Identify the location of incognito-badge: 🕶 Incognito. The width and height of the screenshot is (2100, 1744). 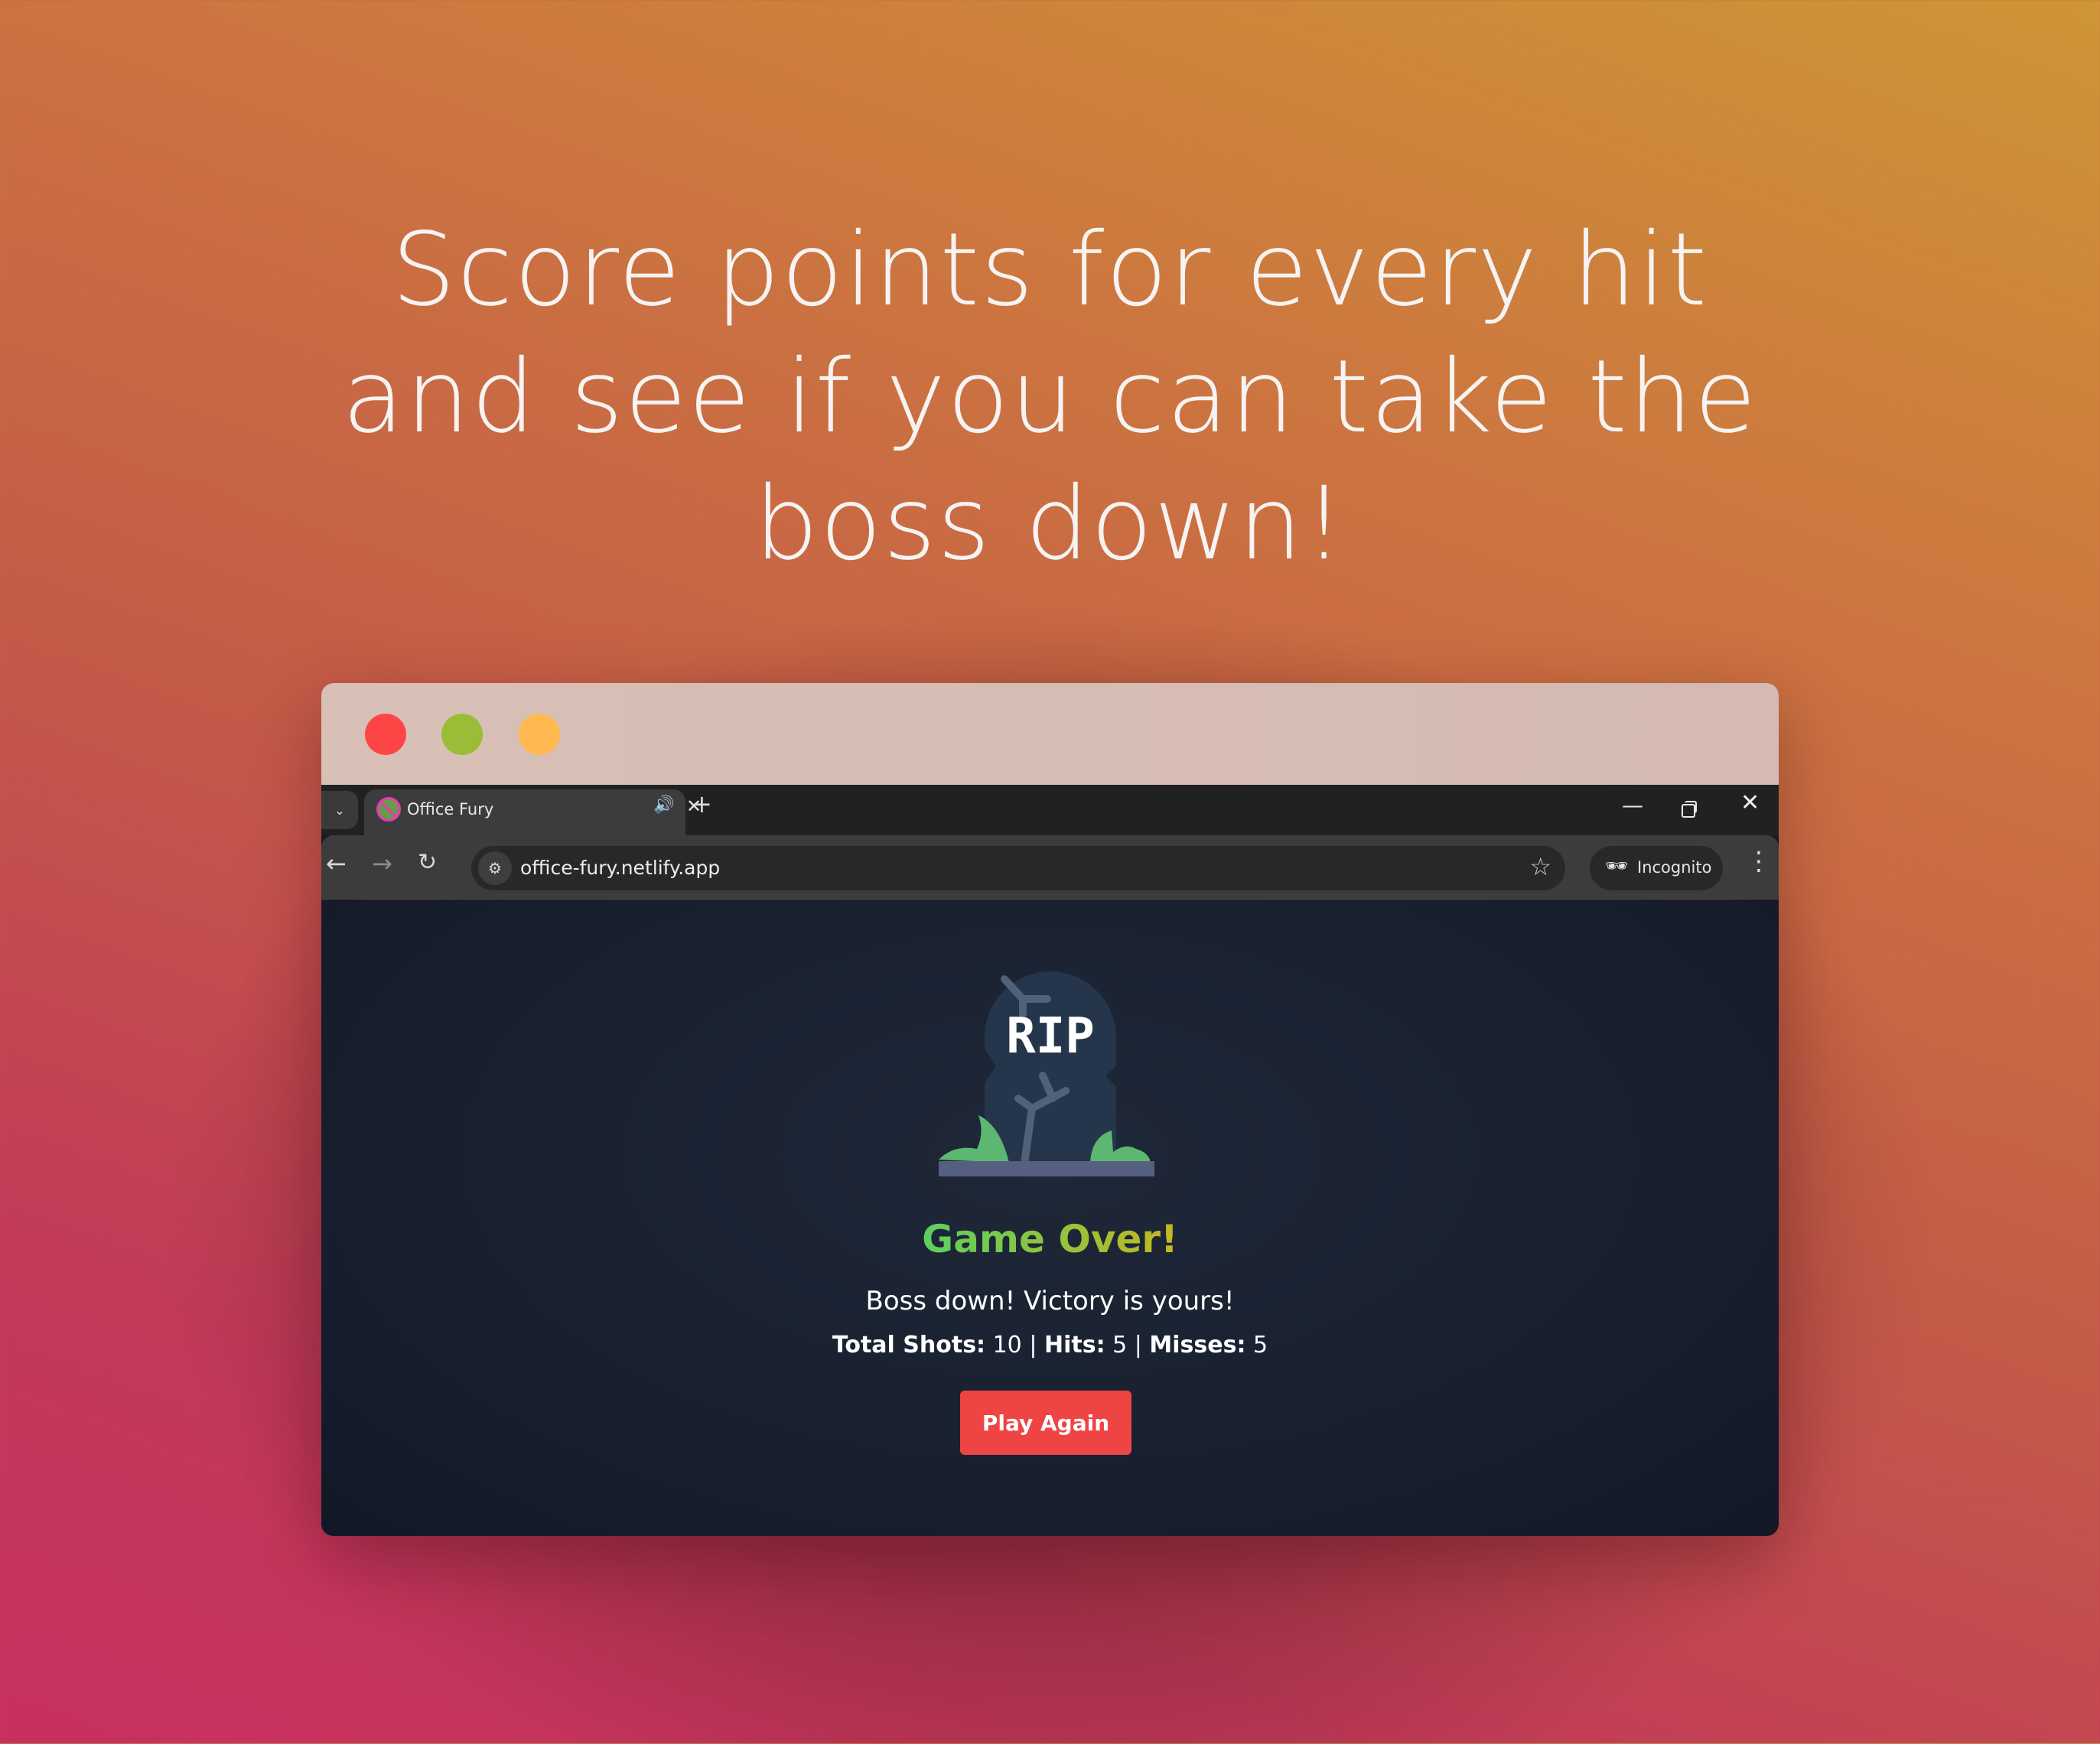
(1656, 868).